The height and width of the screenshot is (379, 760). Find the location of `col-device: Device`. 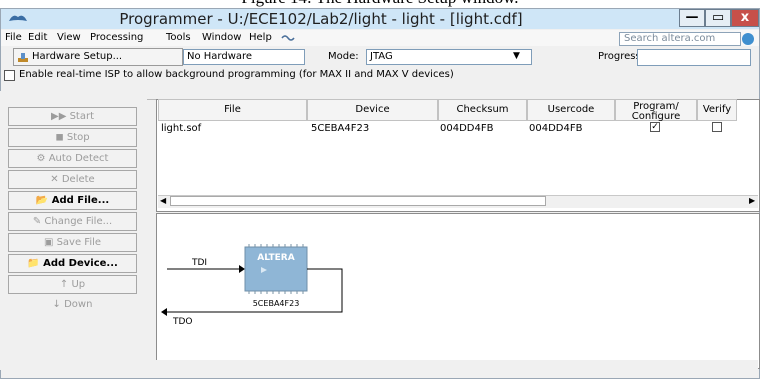

col-device: Device is located at coordinates (372, 110).